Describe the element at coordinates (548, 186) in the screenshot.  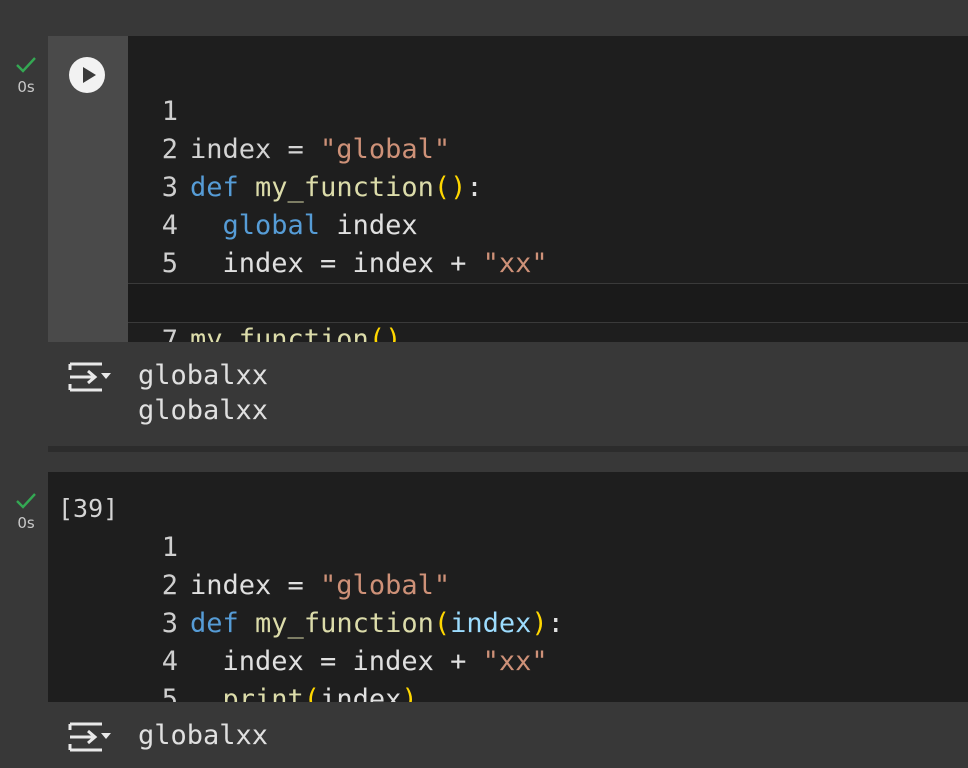
I see `code-line: 3 global index` at that location.